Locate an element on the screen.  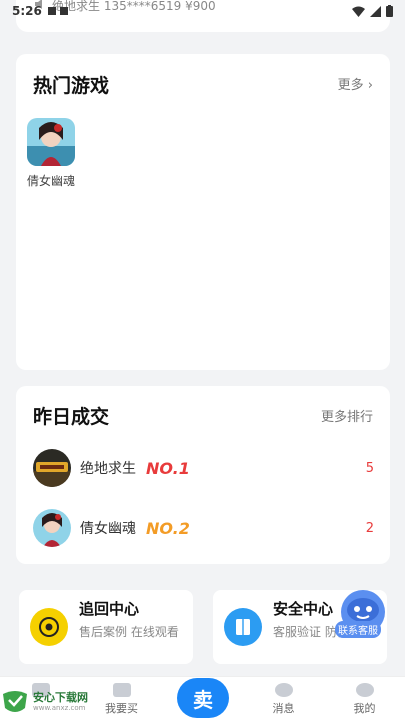
deals-title: 昨日成交 is located at coordinates (71, 417).